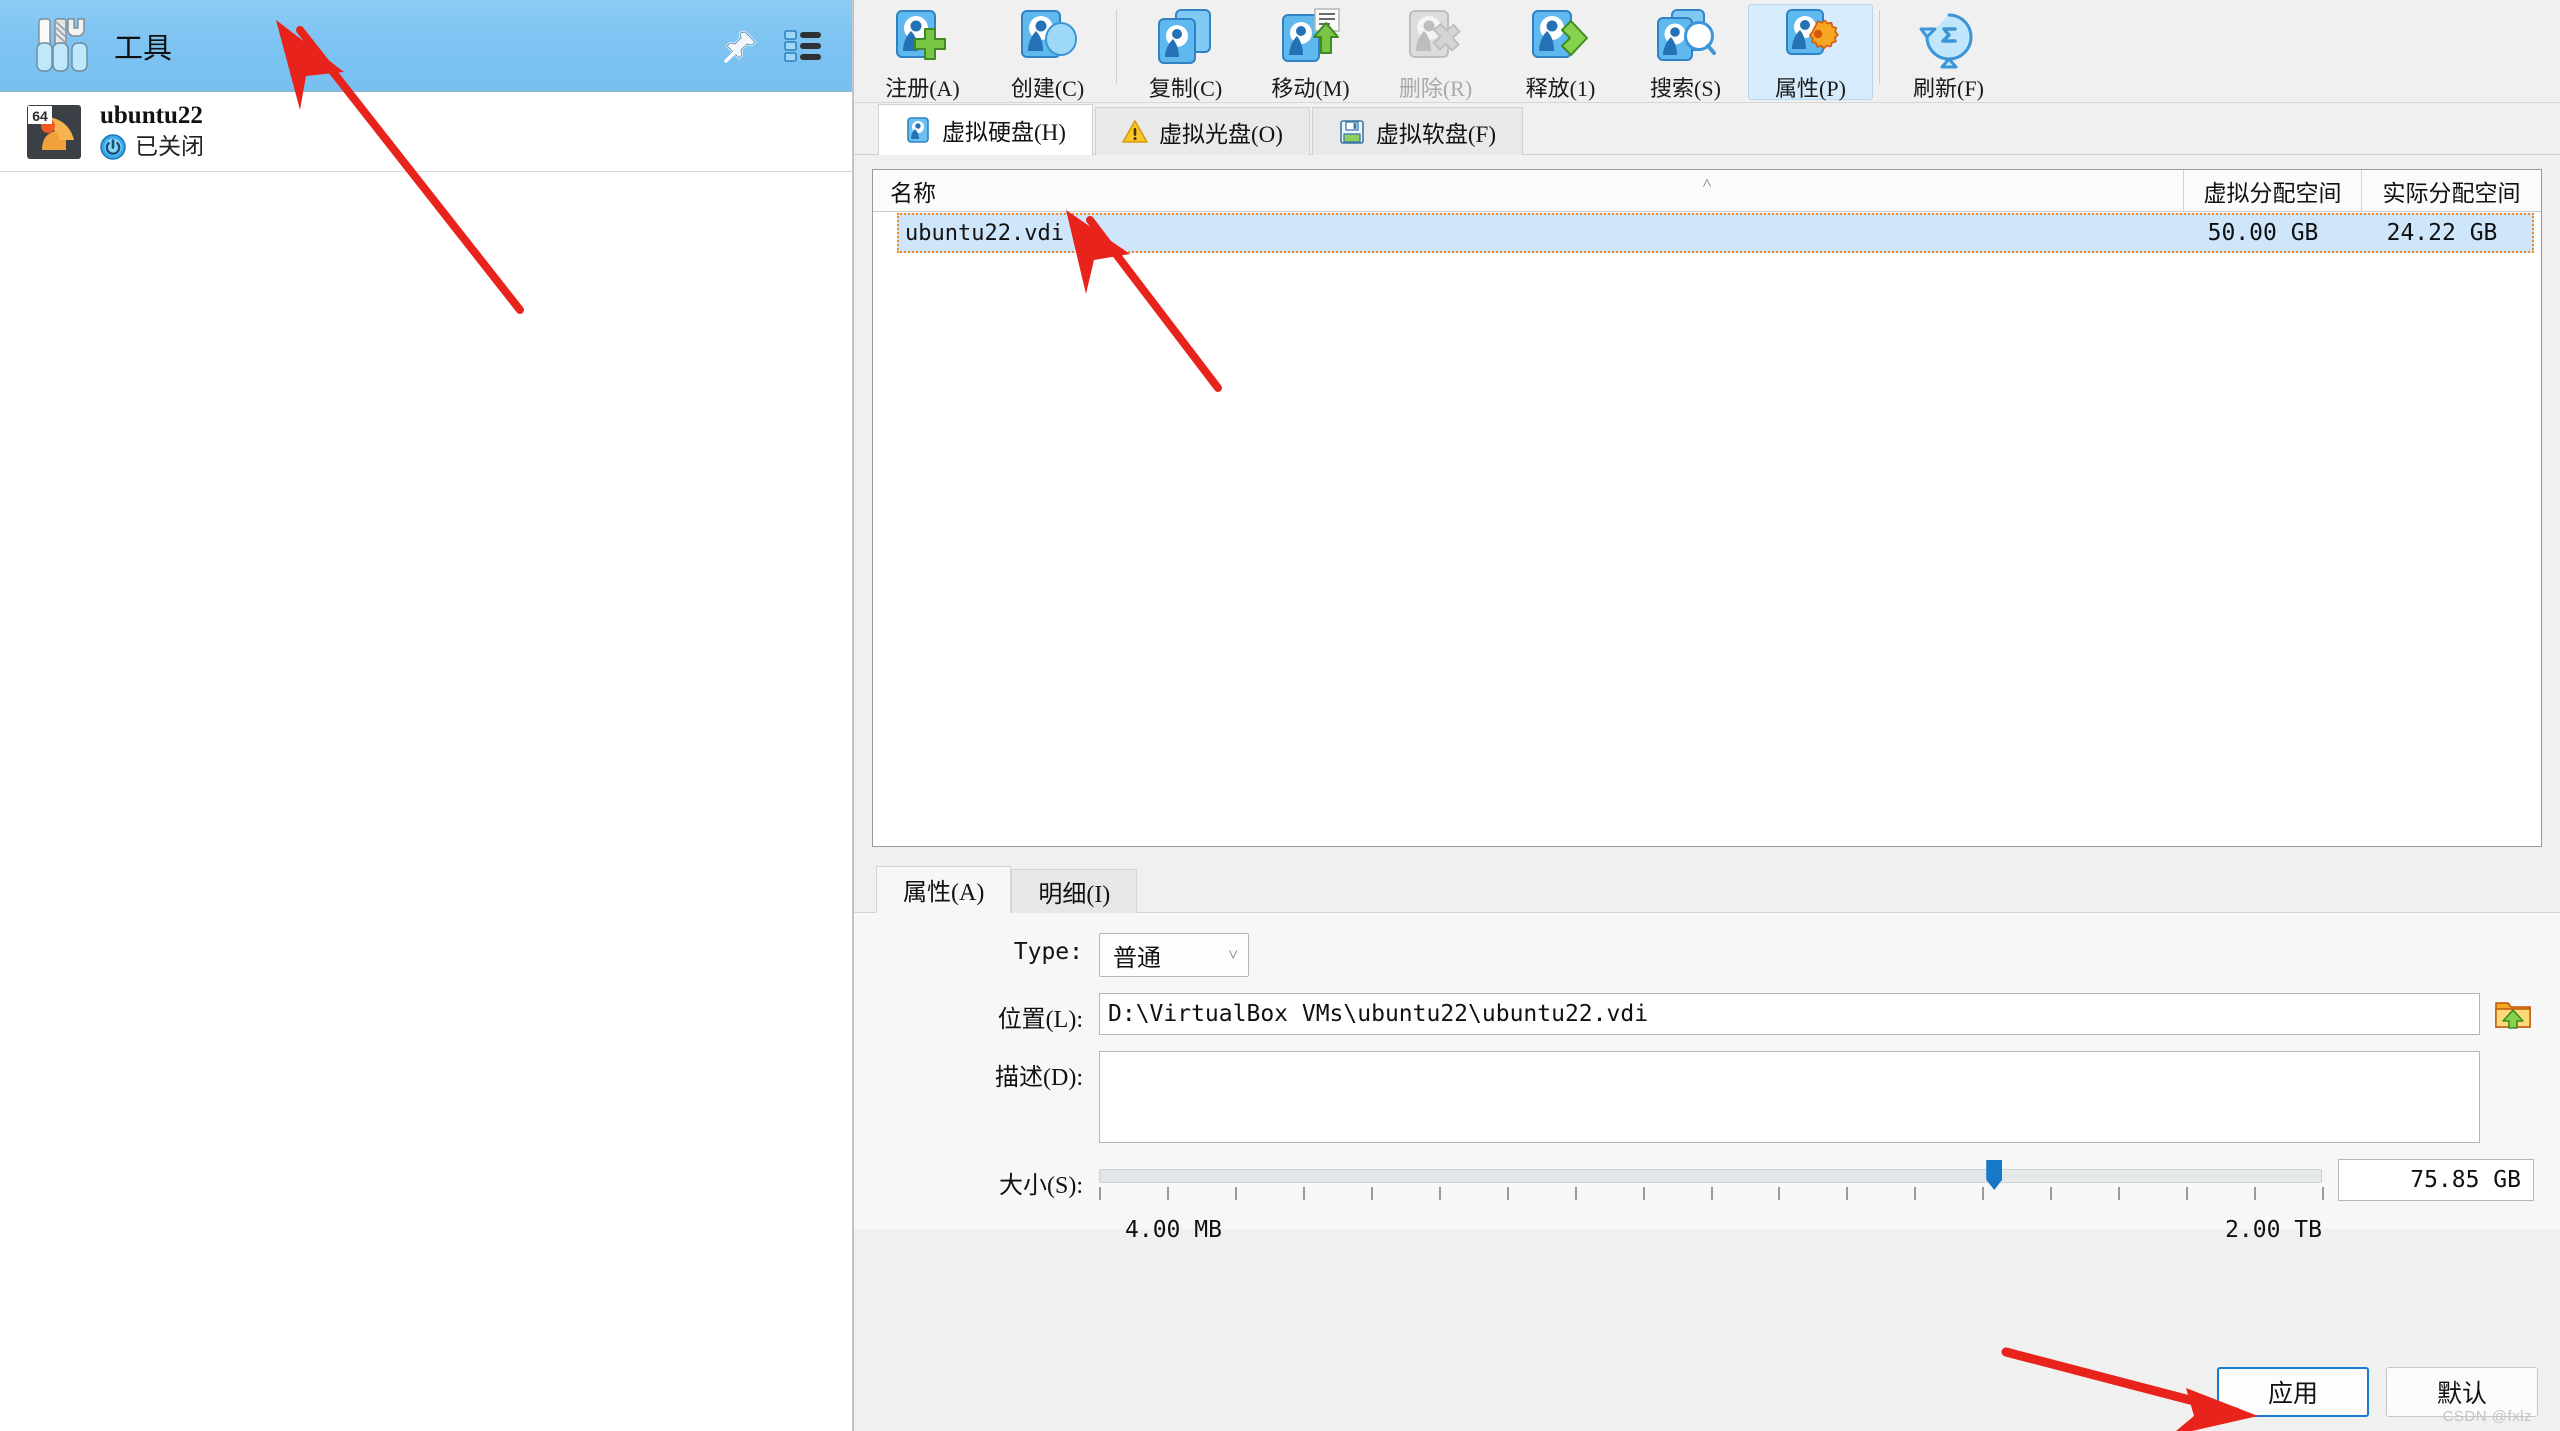 Image resolution: width=2560 pixels, height=1431 pixels. I want to click on location-label: 位置(L):, so click(1040, 1020).